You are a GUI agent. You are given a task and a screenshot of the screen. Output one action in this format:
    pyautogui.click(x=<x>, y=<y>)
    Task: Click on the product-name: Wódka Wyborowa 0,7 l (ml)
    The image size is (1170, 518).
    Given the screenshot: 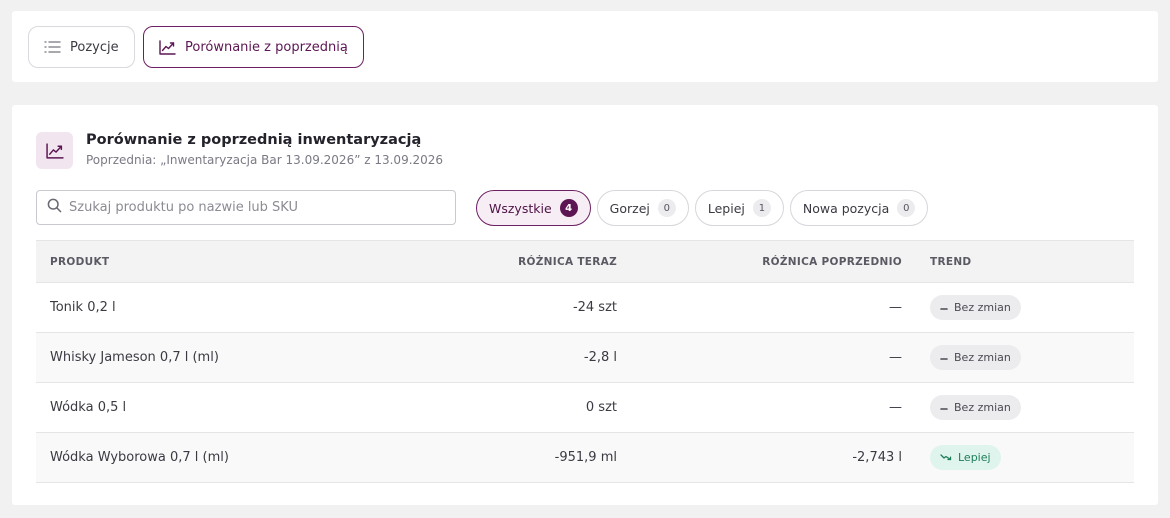 What is the action you would take?
    pyautogui.click(x=221, y=457)
    